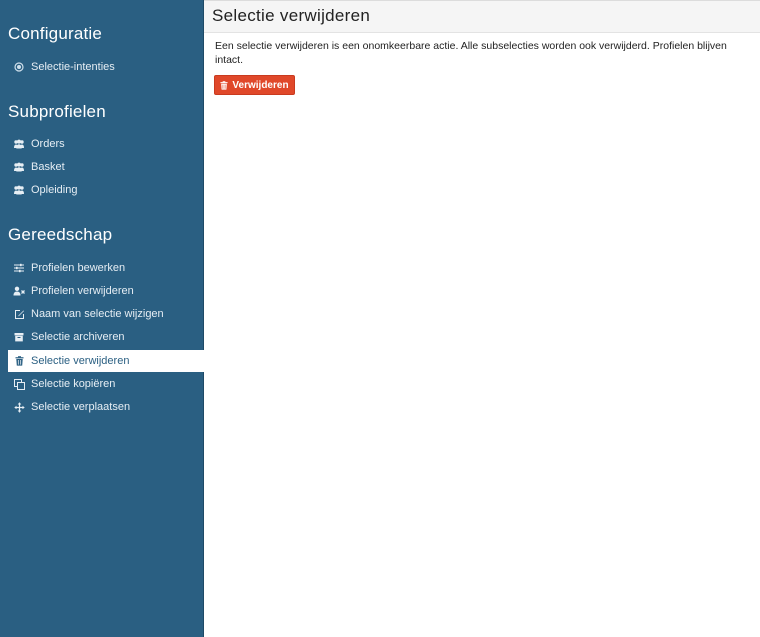  I want to click on sidebar-item-label: Profielen bewerken, so click(78, 268).